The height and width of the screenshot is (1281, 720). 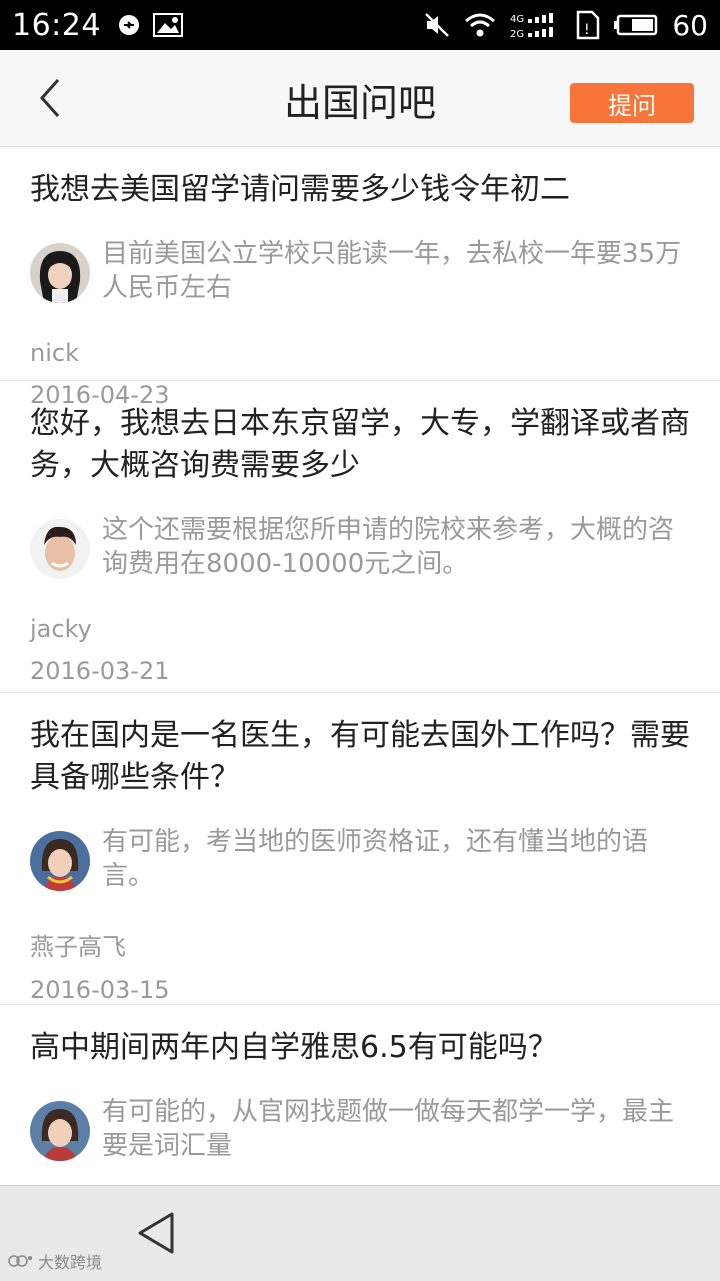 I want to click on ask-question-button: 提问, so click(x=632, y=103).